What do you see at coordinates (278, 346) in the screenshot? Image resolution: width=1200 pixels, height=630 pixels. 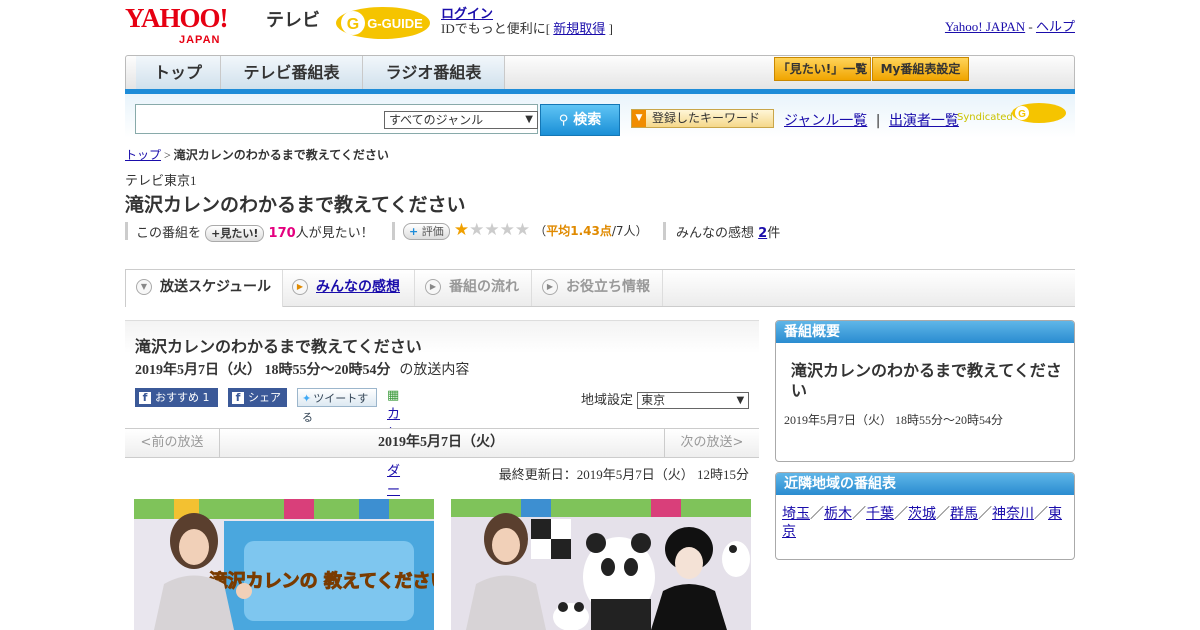 I see `episode-title: 滝沢カレンのわかるまで教えてください` at bounding box center [278, 346].